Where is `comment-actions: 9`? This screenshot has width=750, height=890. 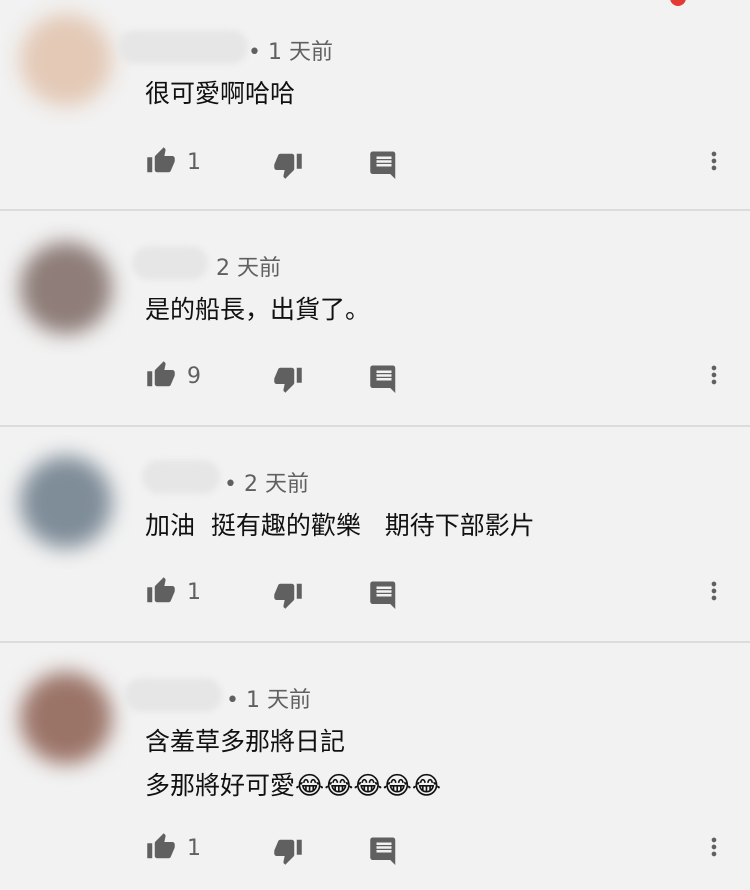 comment-actions: 9 is located at coordinates (375, 376).